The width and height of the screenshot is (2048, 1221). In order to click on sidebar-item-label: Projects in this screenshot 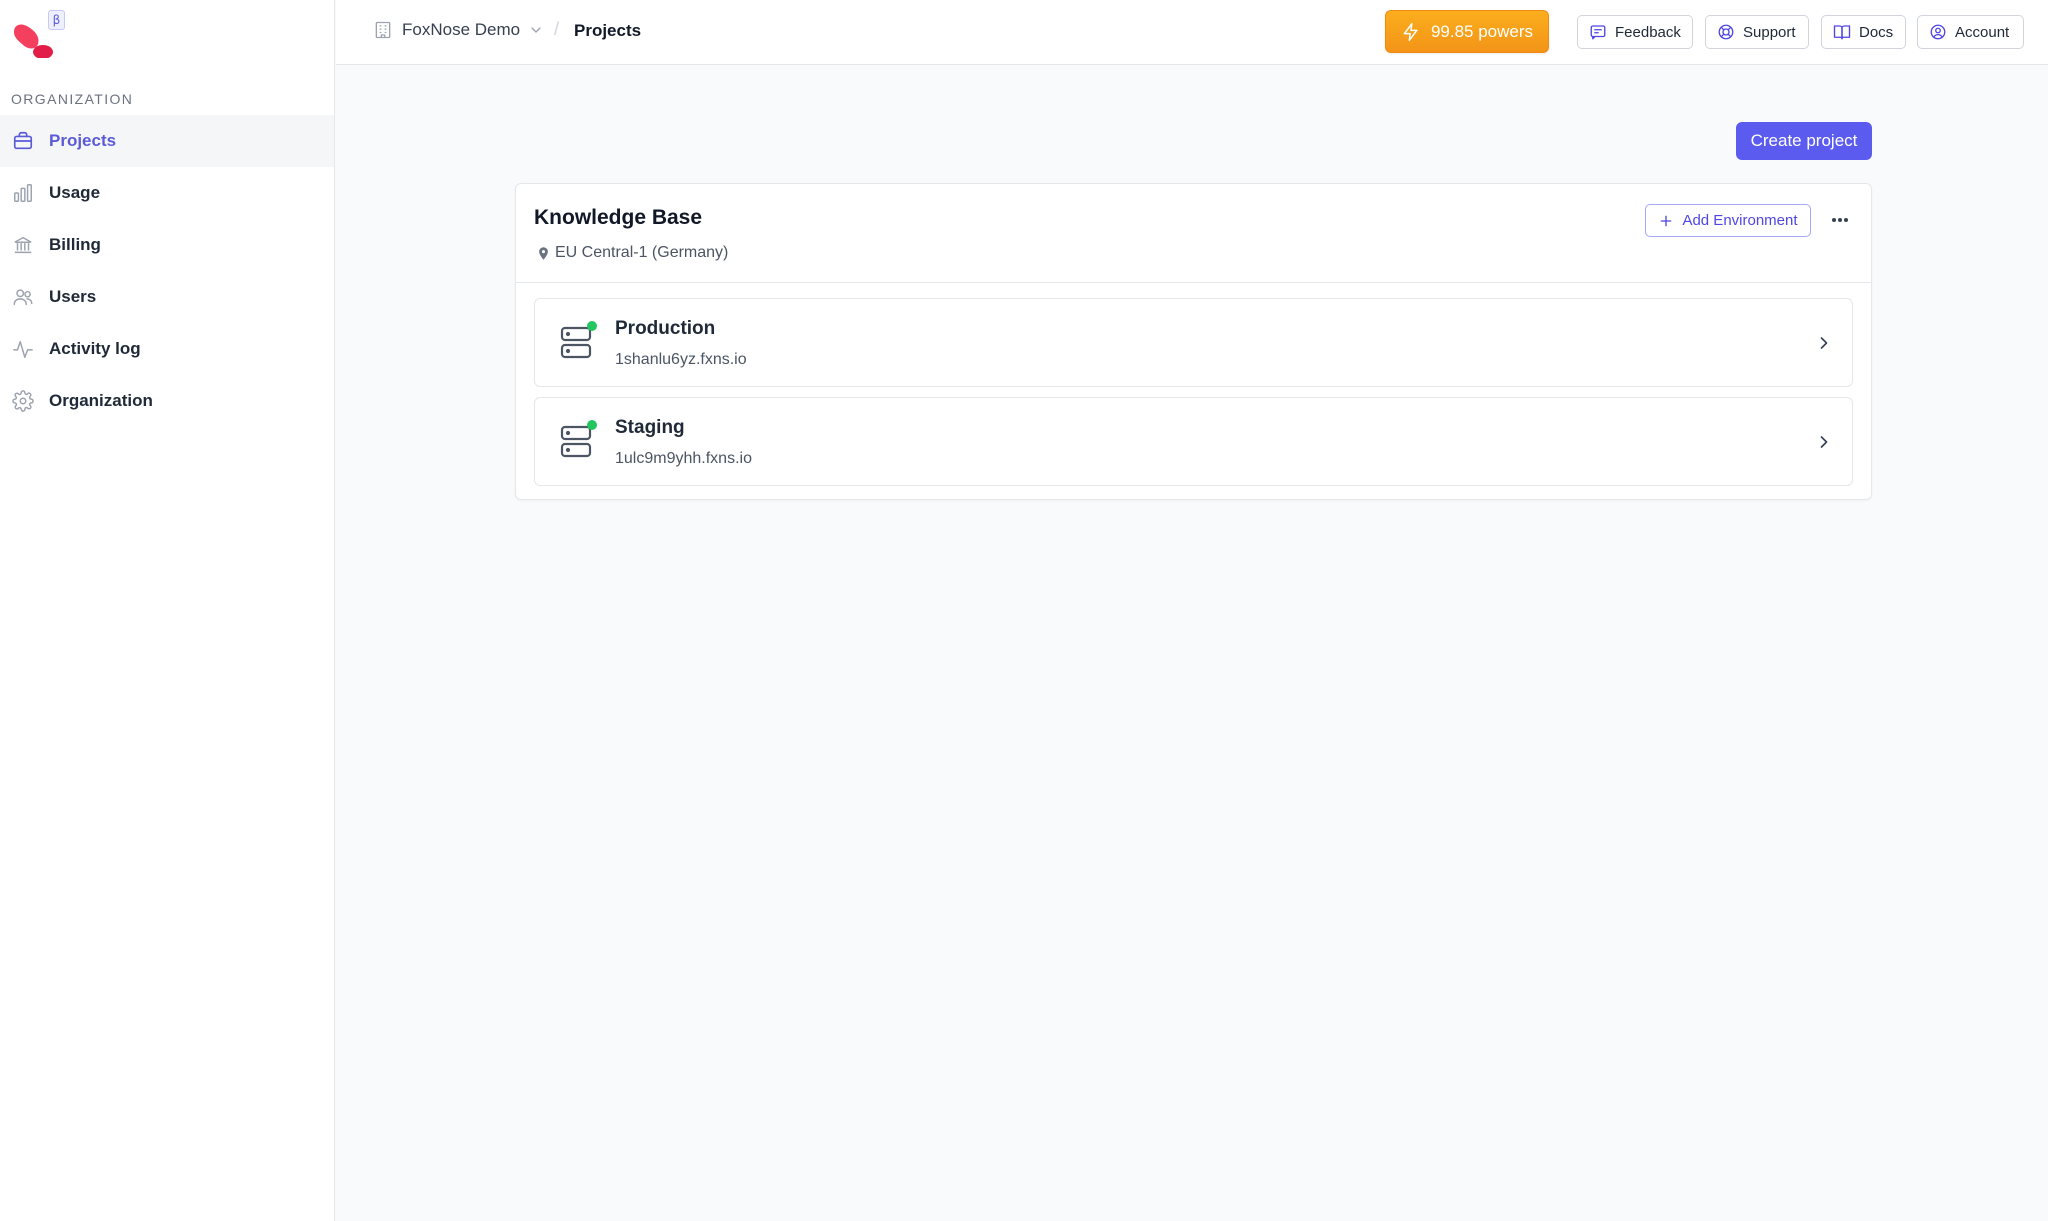, I will do `click(83, 140)`.